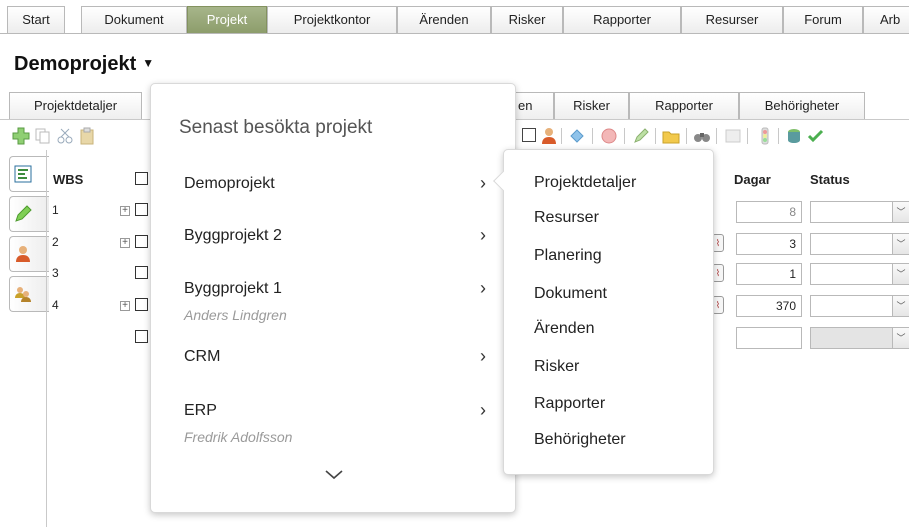 The height and width of the screenshot is (527, 909). What do you see at coordinates (21, 136) in the screenshot?
I see `add-icon` at bounding box center [21, 136].